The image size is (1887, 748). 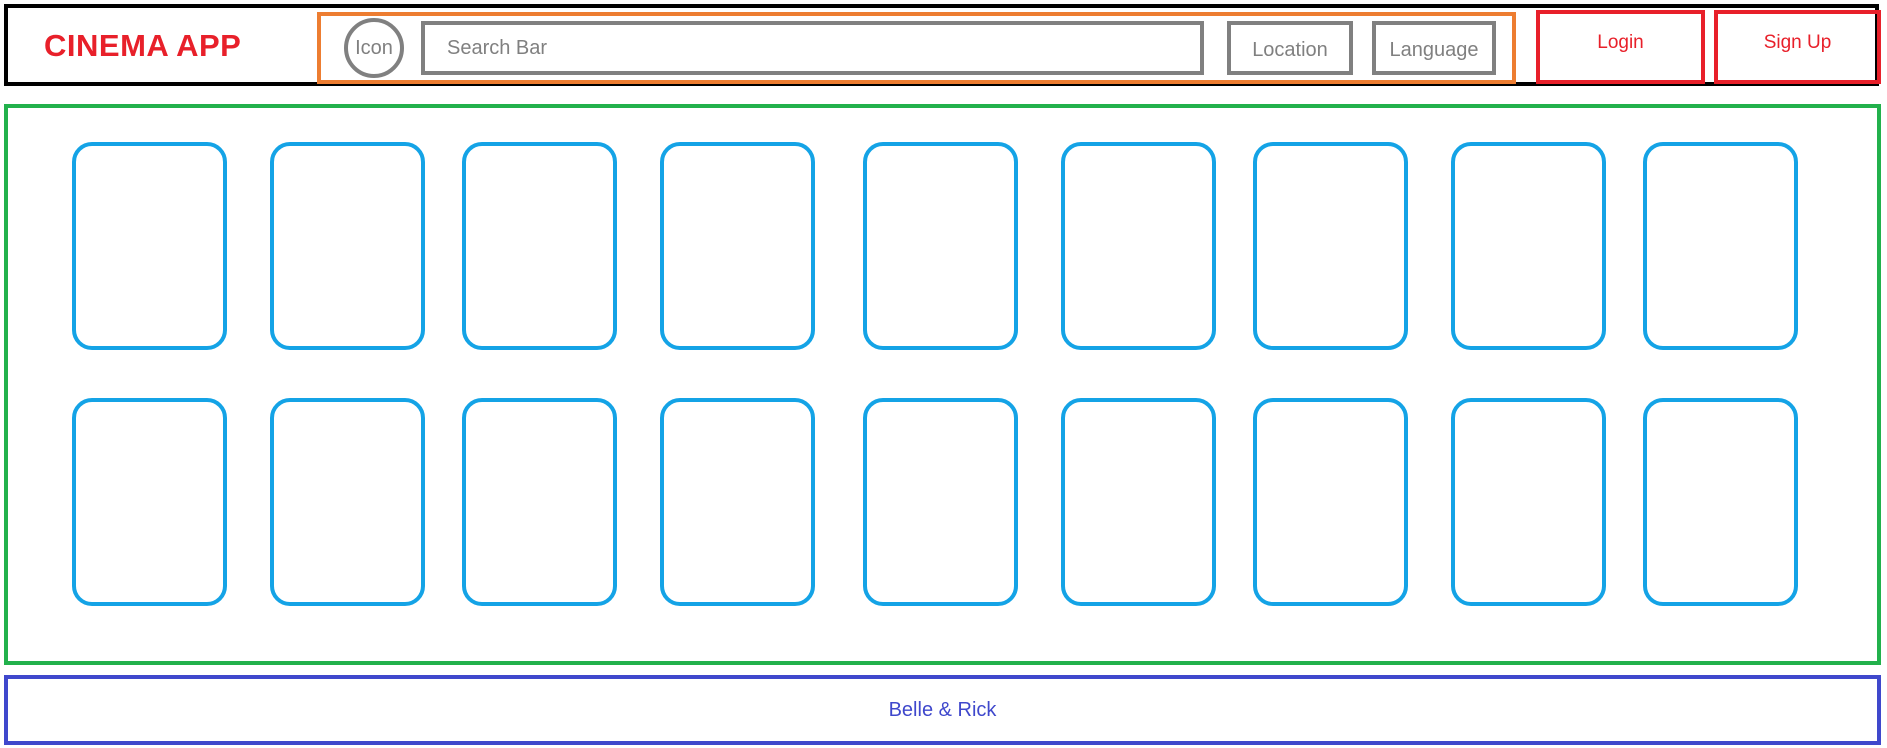 I want to click on footer-credit: Belle & Rick, so click(x=942, y=709).